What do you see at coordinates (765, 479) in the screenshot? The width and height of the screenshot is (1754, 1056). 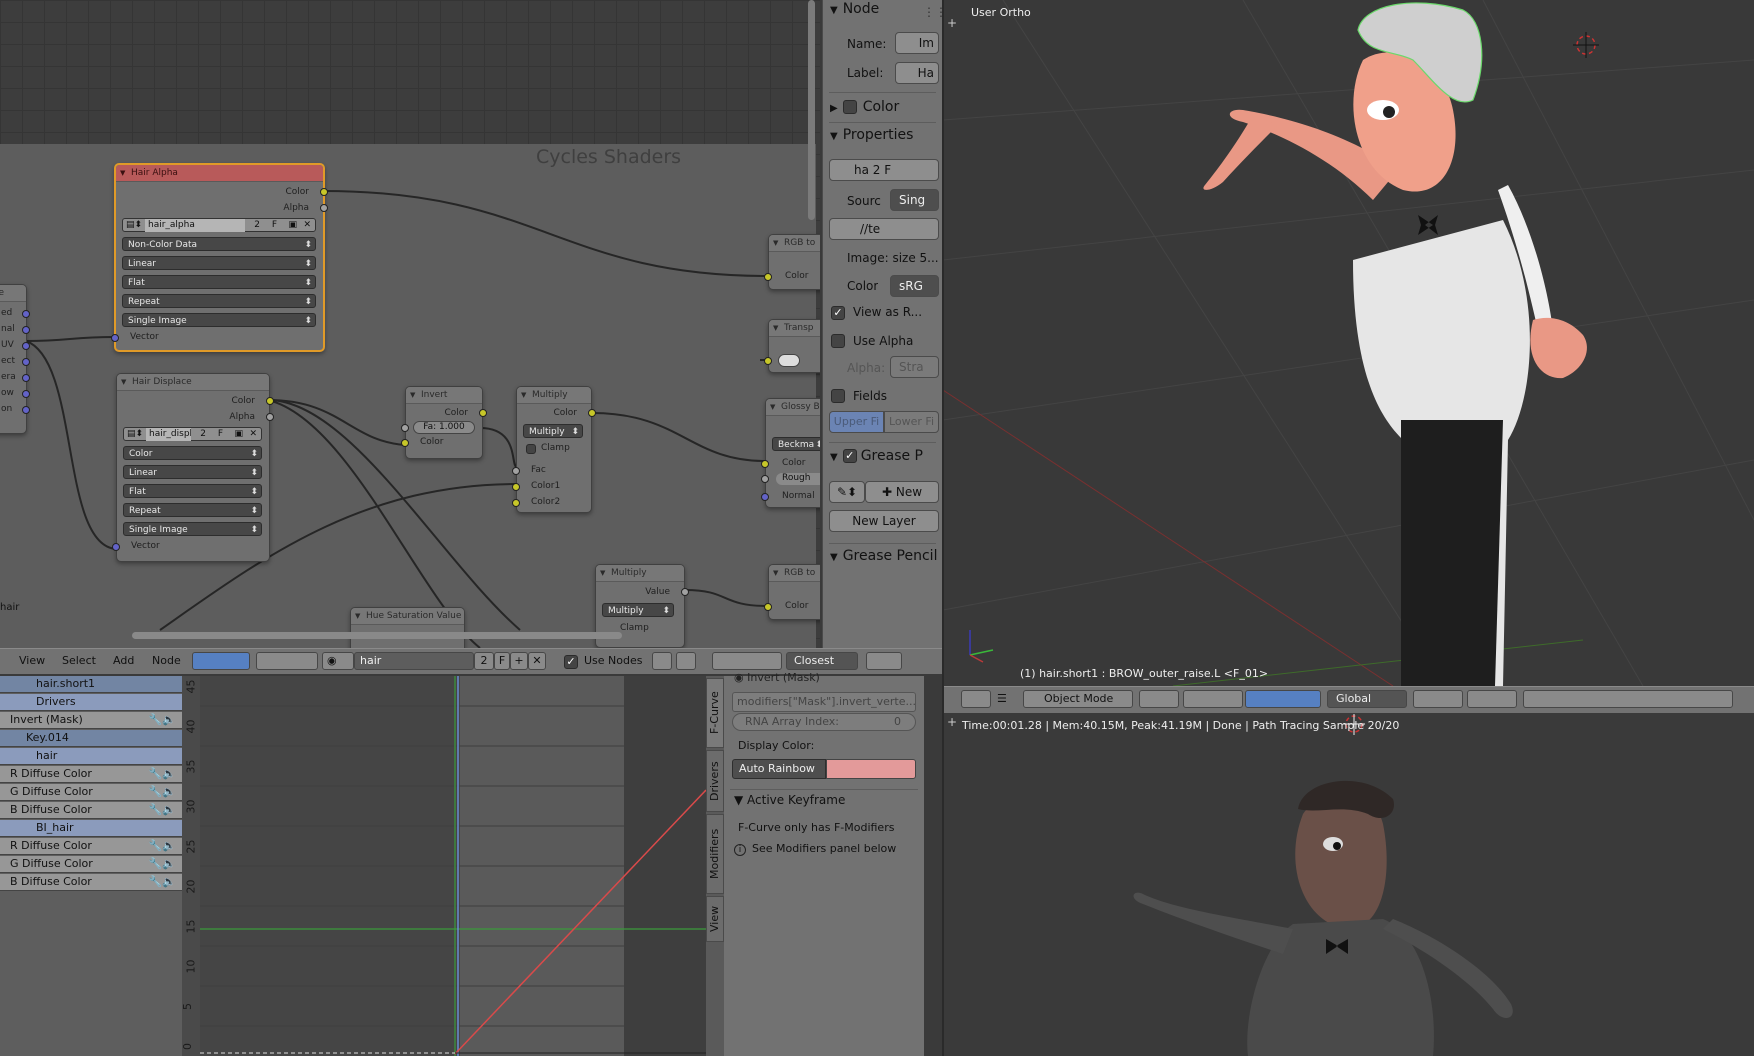 I see `roughness-input-socket` at bounding box center [765, 479].